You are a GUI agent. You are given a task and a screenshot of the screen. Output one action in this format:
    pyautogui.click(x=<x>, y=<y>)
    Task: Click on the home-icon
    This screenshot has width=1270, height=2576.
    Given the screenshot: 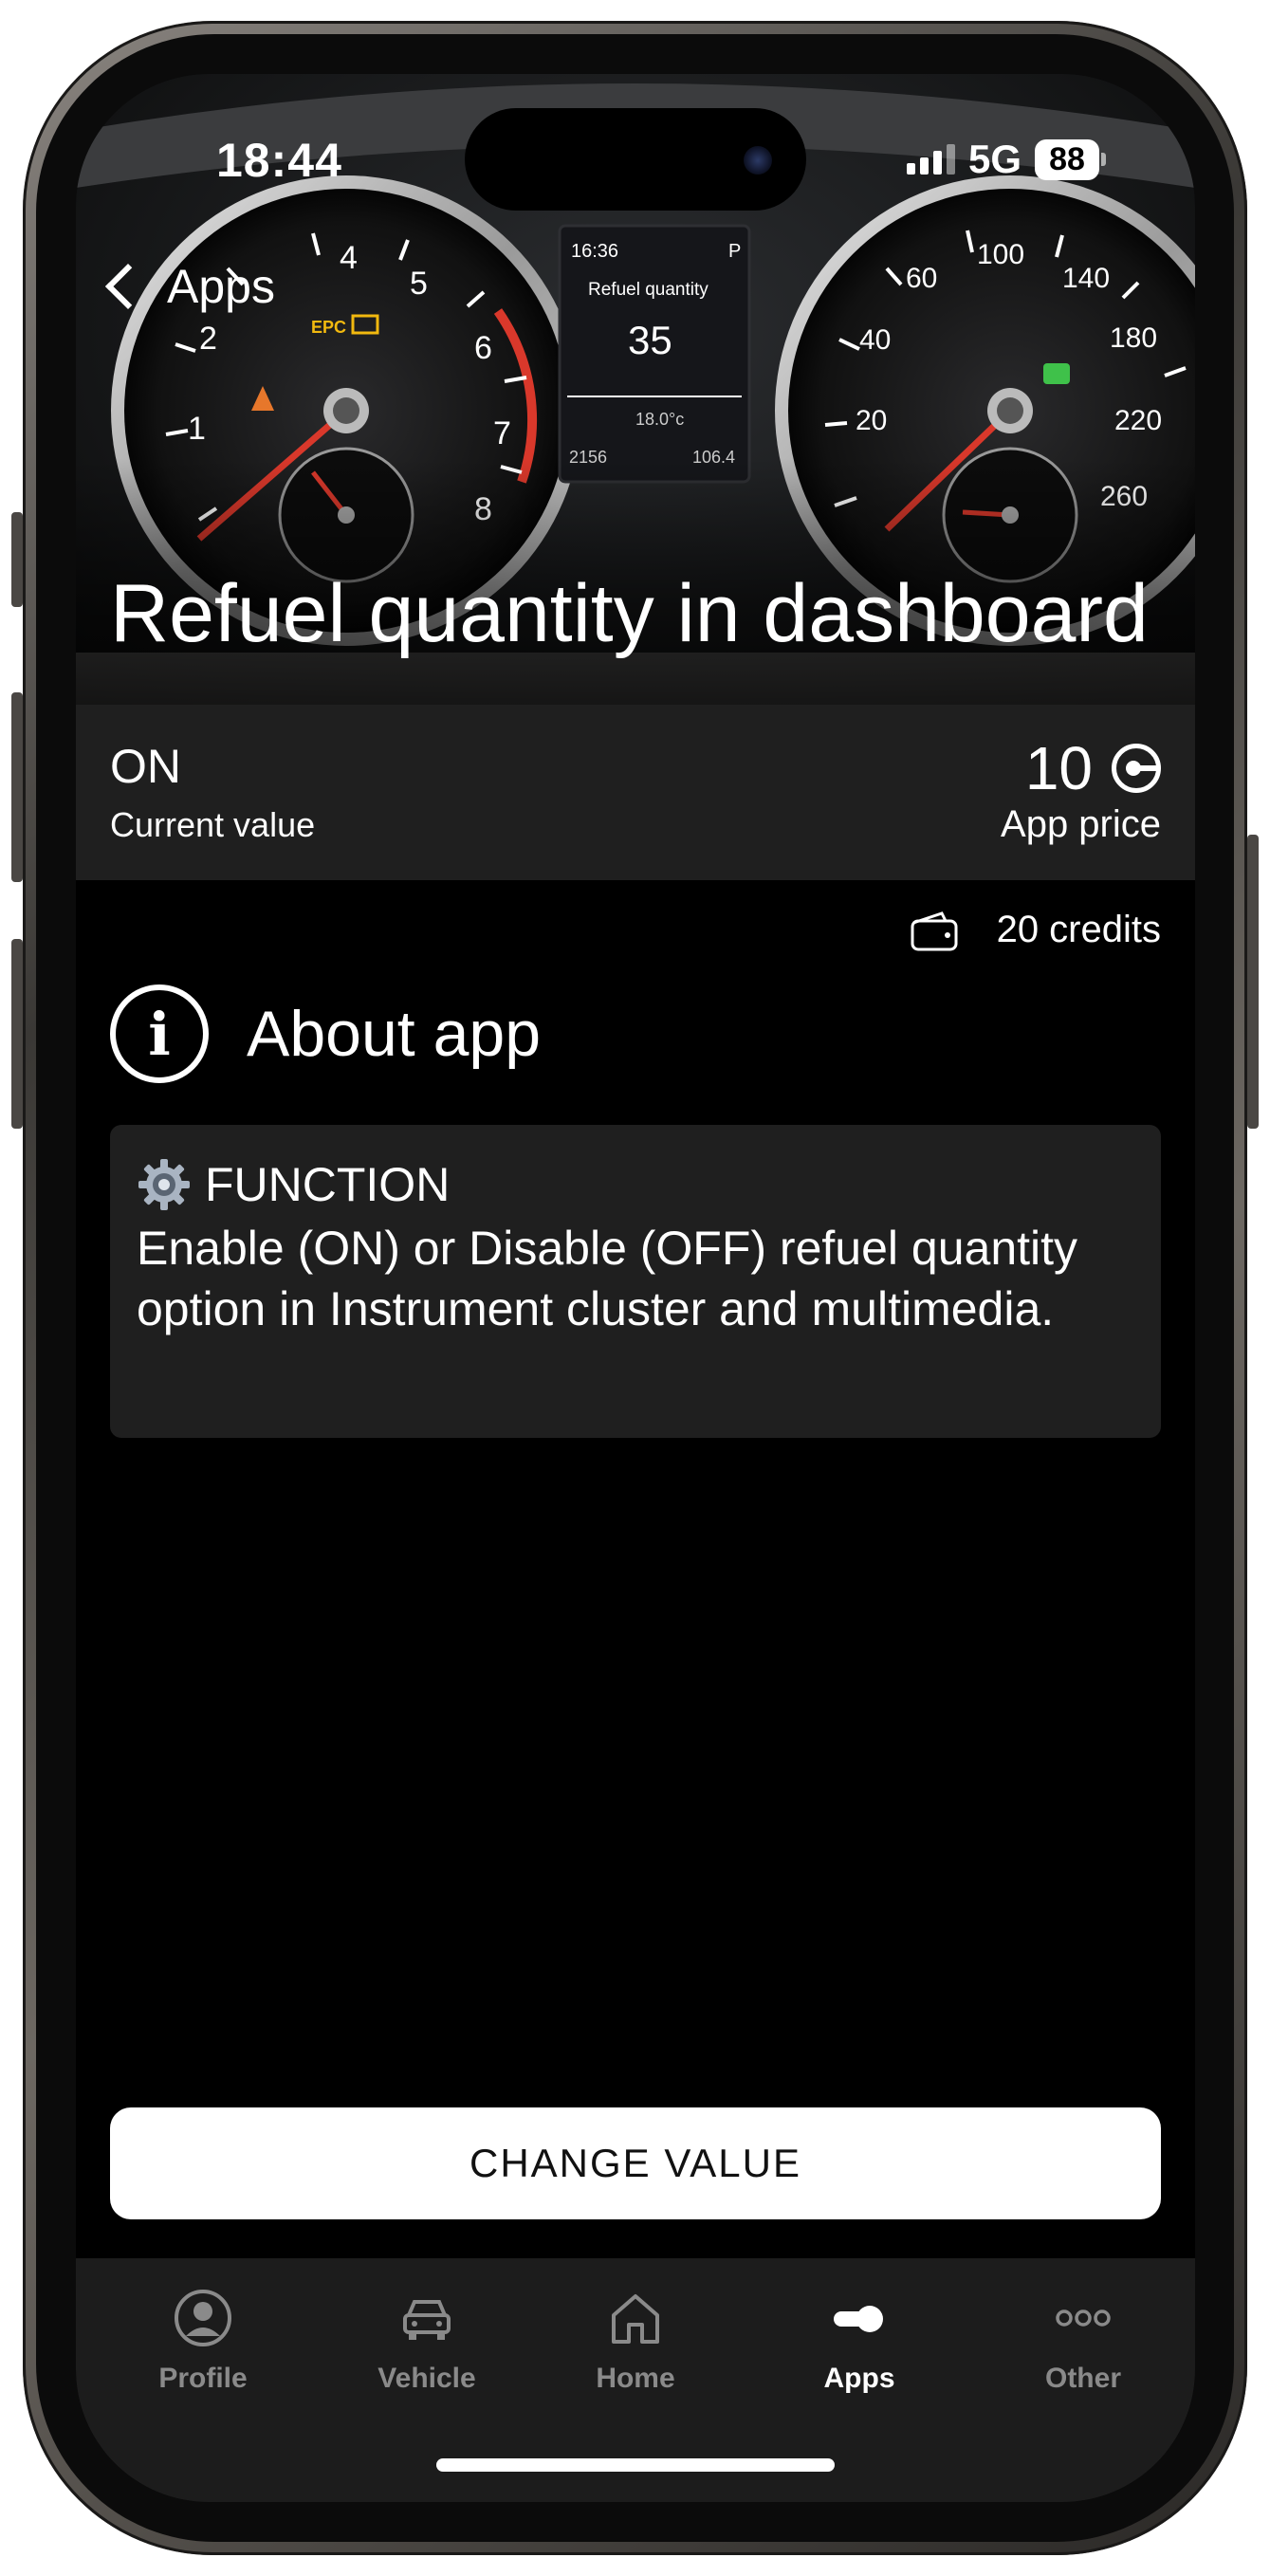 What is the action you would take?
    pyautogui.click(x=635, y=2319)
    